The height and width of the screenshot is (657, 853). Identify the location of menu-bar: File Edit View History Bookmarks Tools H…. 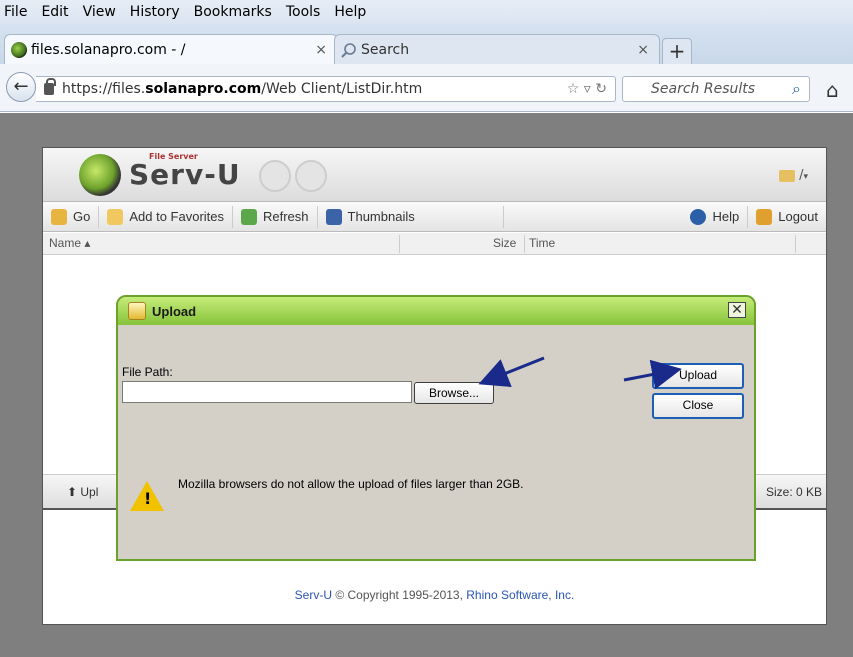
(426, 12).